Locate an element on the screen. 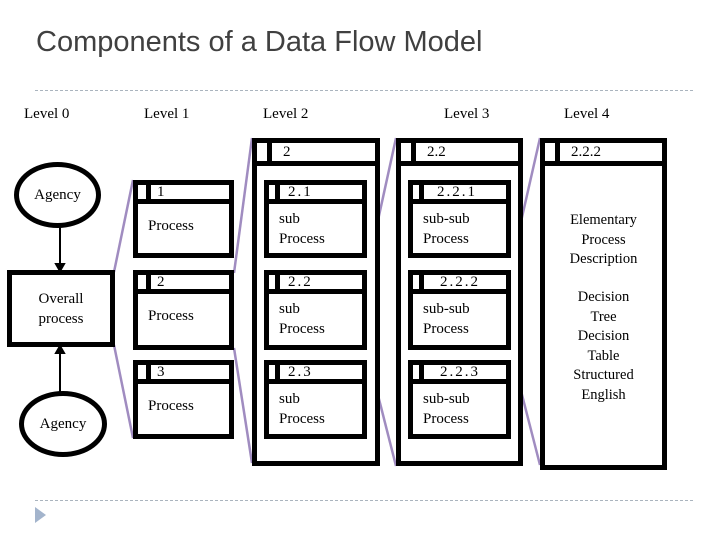 This screenshot has height=540, width=720. level1-process-3: 3 Process is located at coordinates (183, 399).